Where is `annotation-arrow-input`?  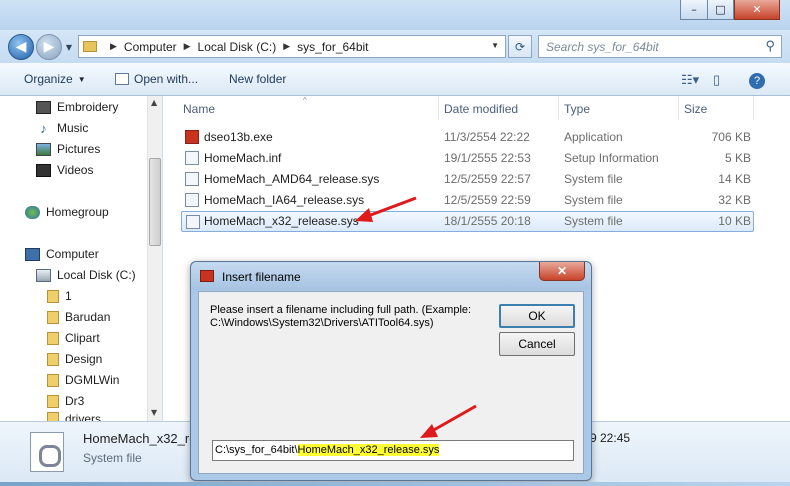
annotation-arrow-input is located at coordinates (448, 421).